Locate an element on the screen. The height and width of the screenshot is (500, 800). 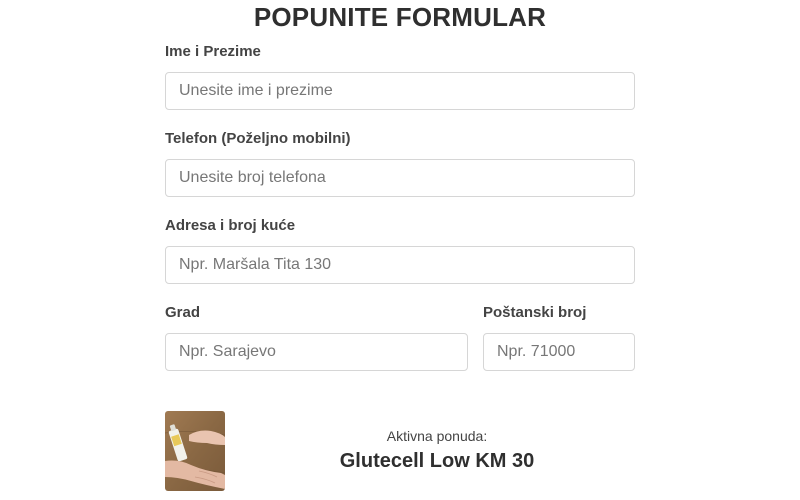
postal-code-label: Poštanski broj is located at coordinates (535, 312).